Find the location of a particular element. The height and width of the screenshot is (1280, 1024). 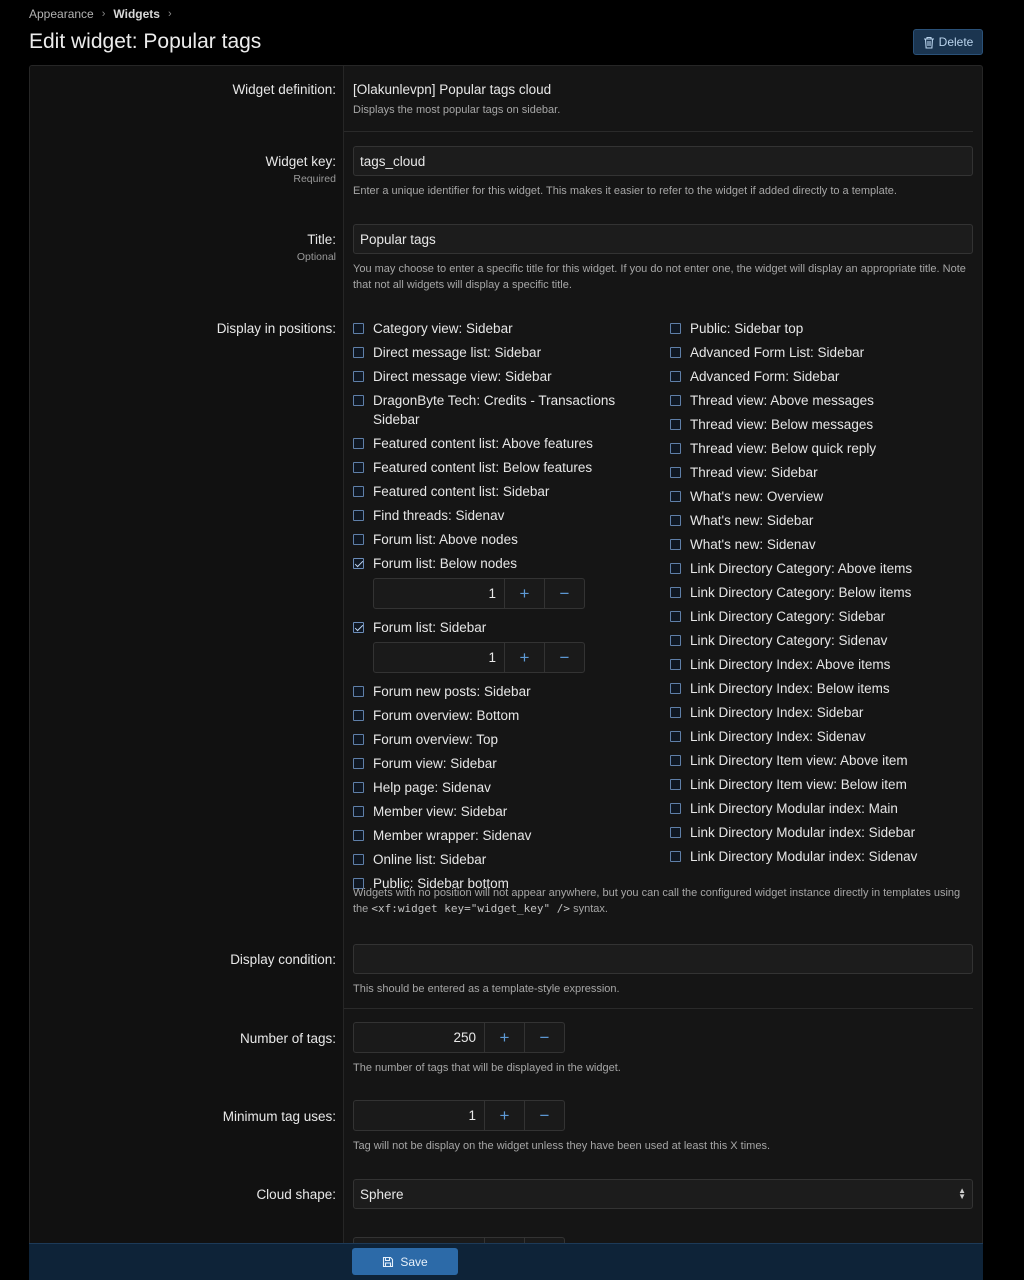

position-link-directory-category-sidenav: Link Directory Category: Sidenav is located at coordinates (820, 640).